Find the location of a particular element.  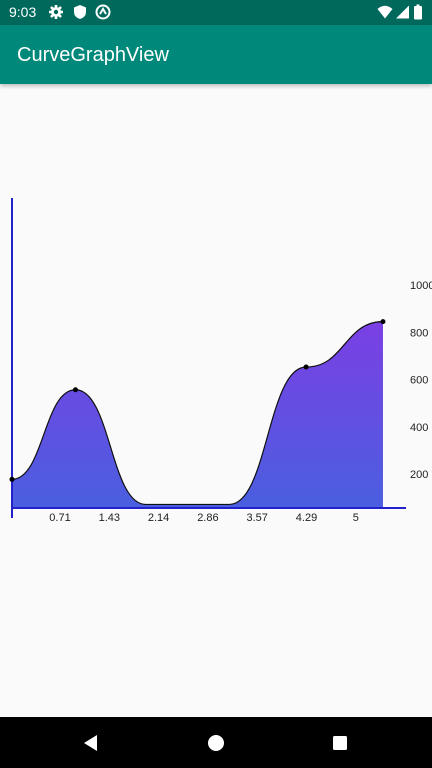

y-tick-label: 600 is located at coordinates (419, 381).